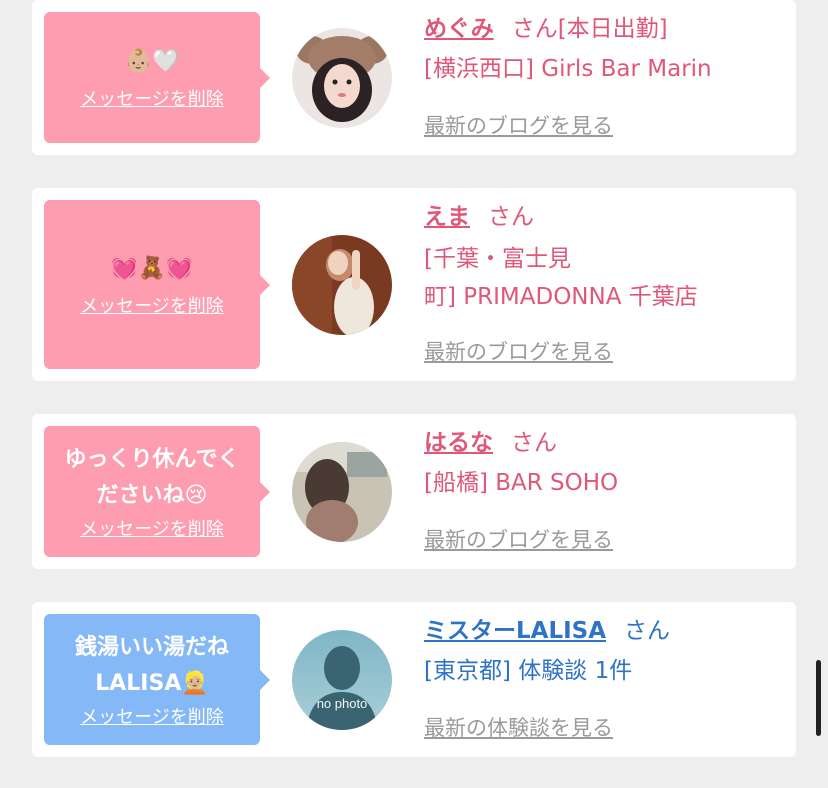 This screenshot has width=828, height=788. What do you see at coordinates (602, 652) in the screenshot?
I see `profile-info: ミスターLALISA さん [東京都] 体験談 1件` at bounding box center [602, 652].